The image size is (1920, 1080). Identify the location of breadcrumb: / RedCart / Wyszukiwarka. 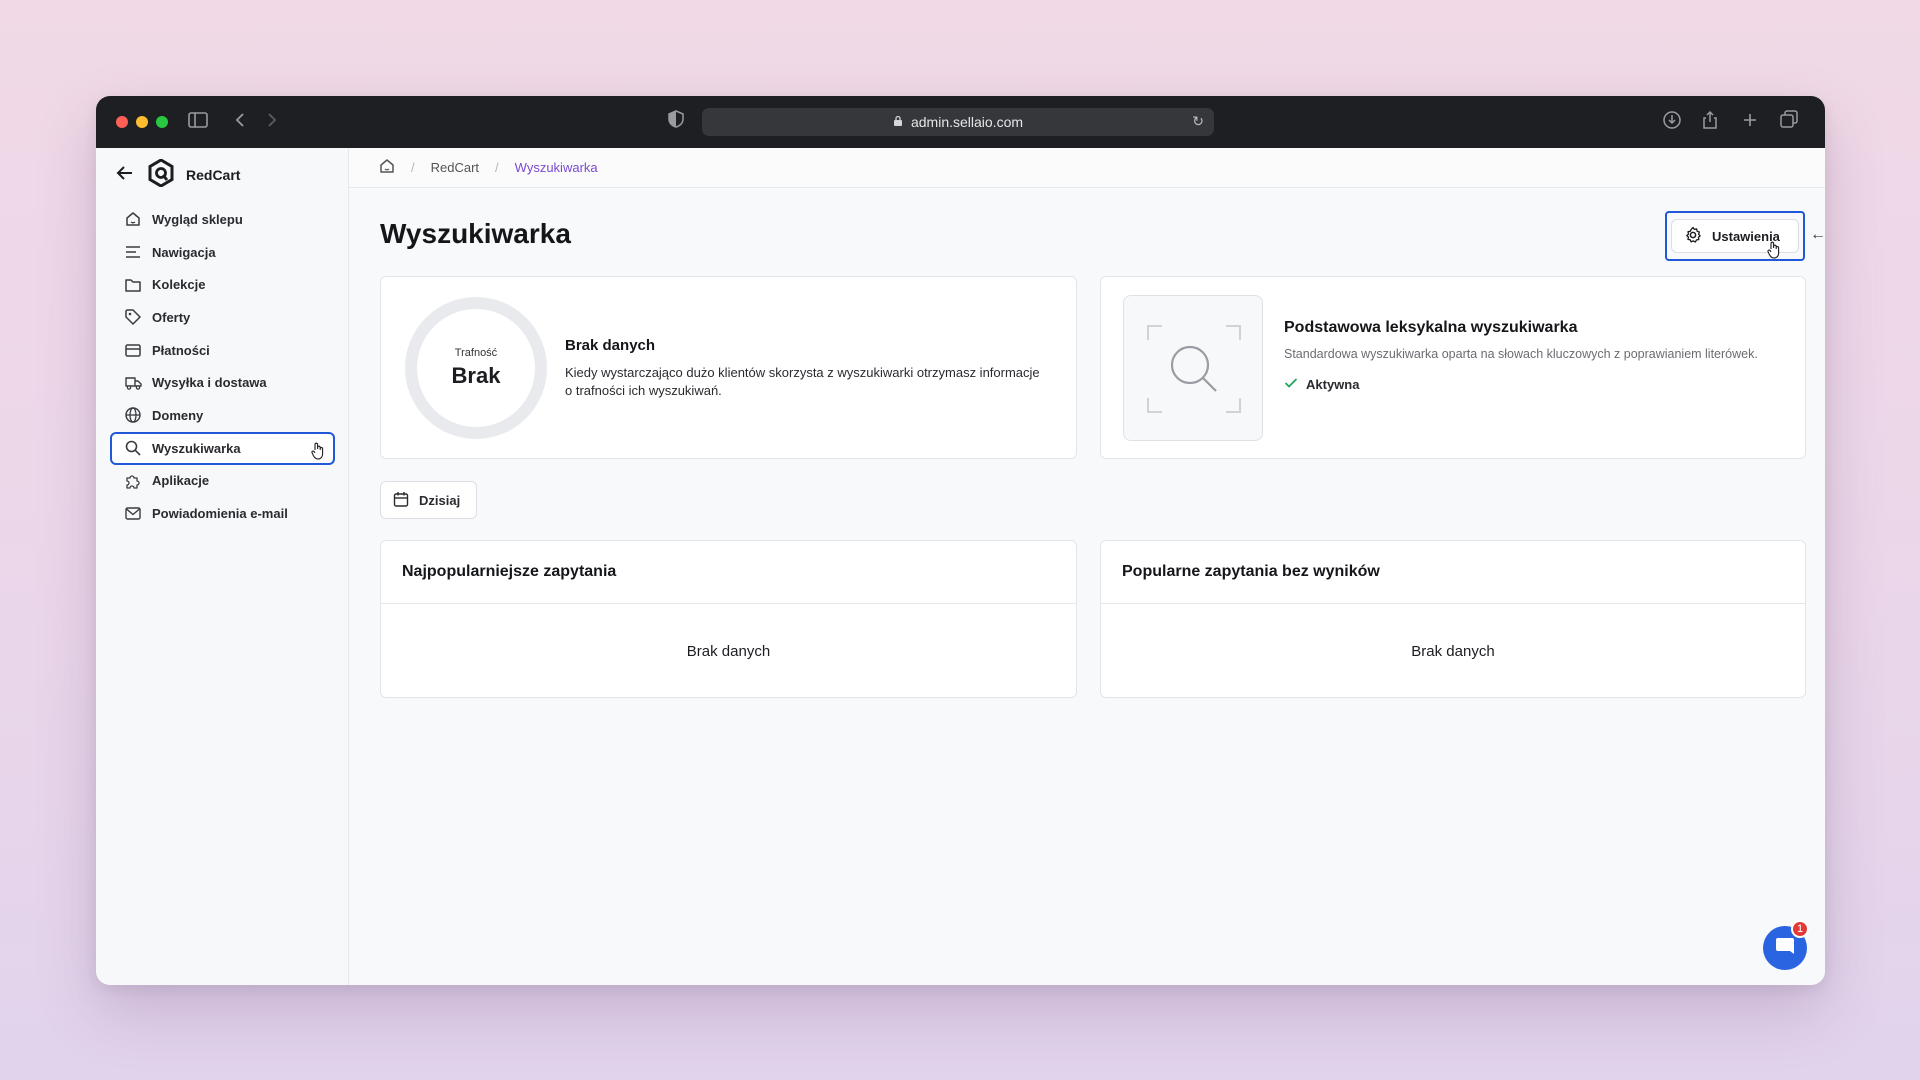
(1087, 168).